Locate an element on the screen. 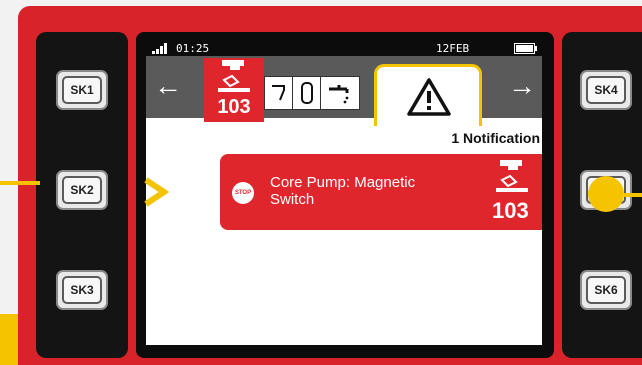 The height and width of the screenshot is (365, 642). left-pointer-line is located at coordinates (20, 183).